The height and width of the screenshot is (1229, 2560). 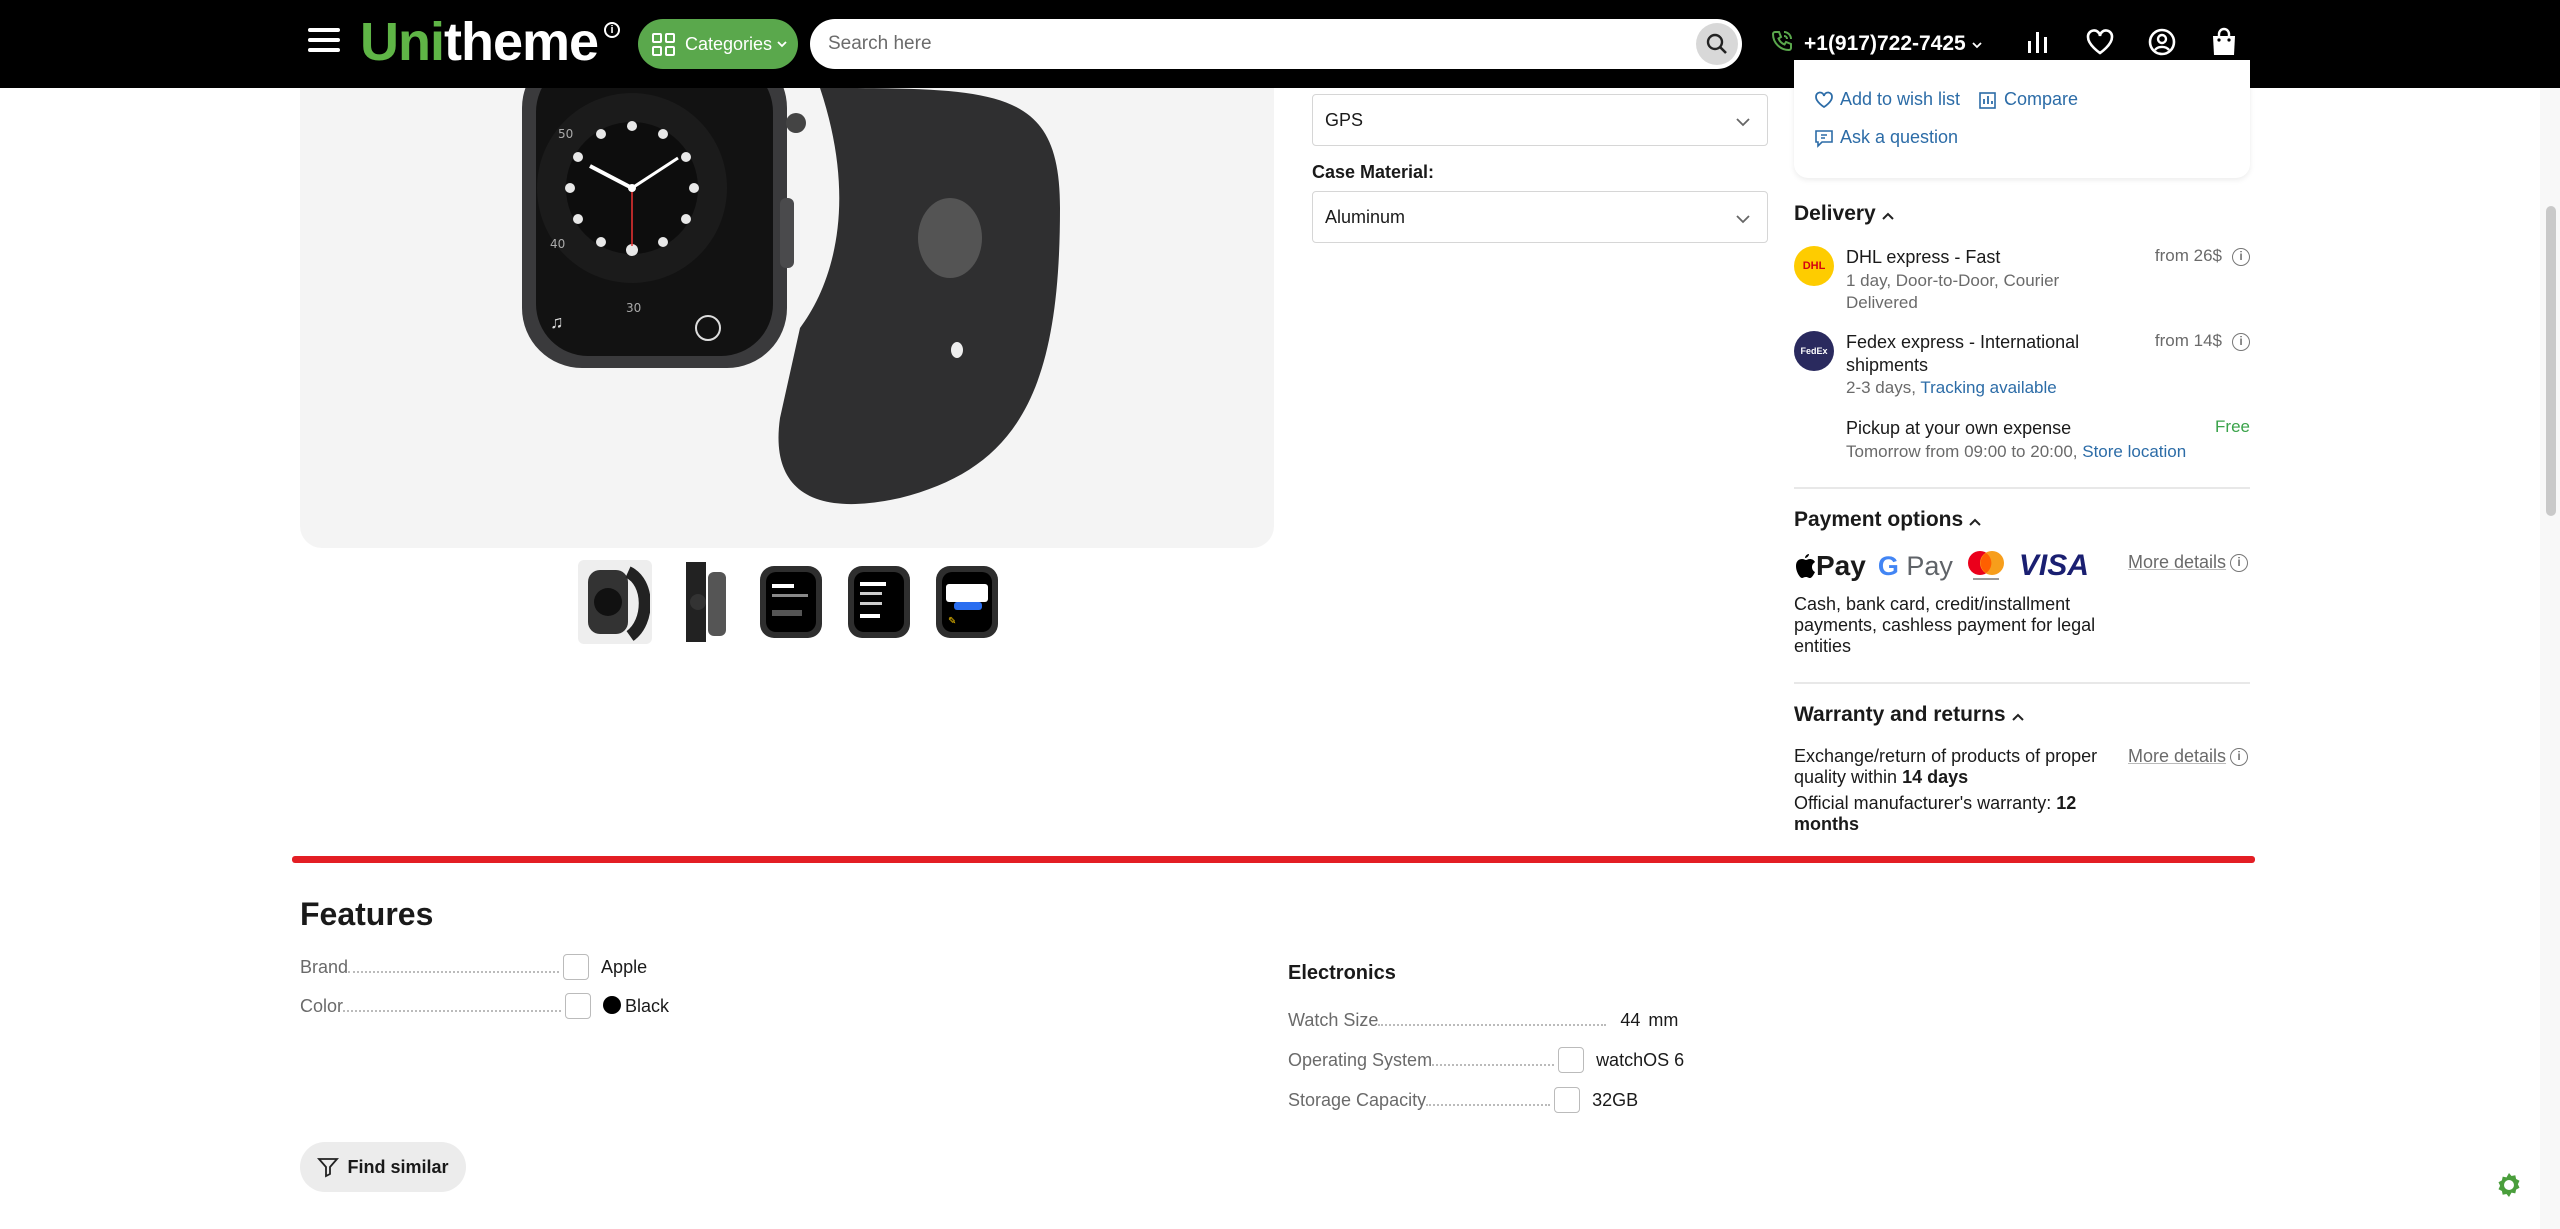 What do you see at coordinates (2022, 683) in the screenshot?
I see `divider` at bounding box center [2022, 683].